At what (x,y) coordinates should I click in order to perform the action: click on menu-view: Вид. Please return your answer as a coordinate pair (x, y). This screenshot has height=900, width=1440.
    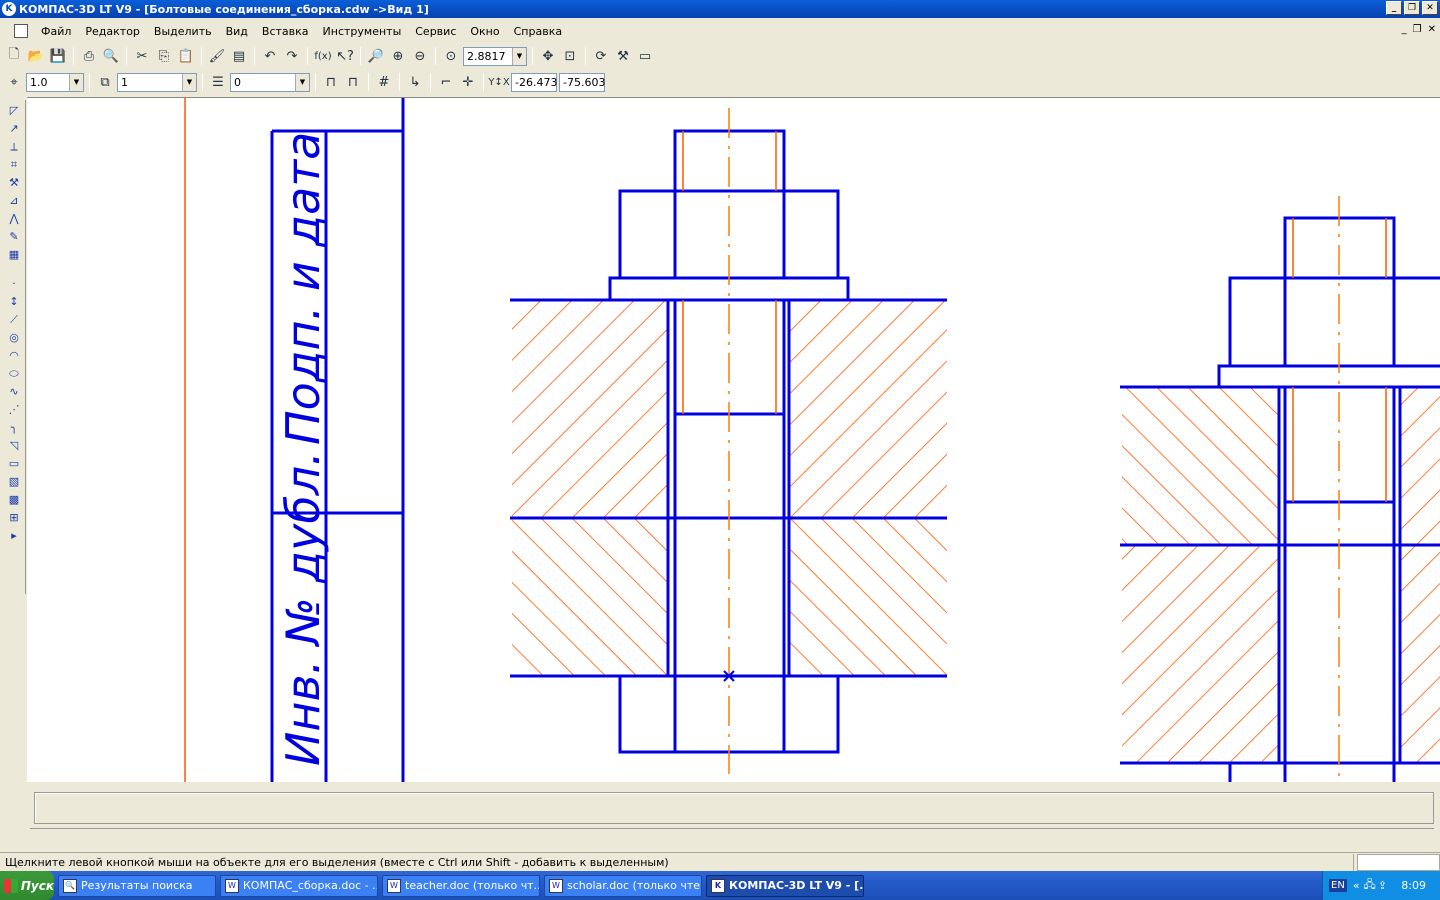
    Looking at the image, I should click on (237, 31).